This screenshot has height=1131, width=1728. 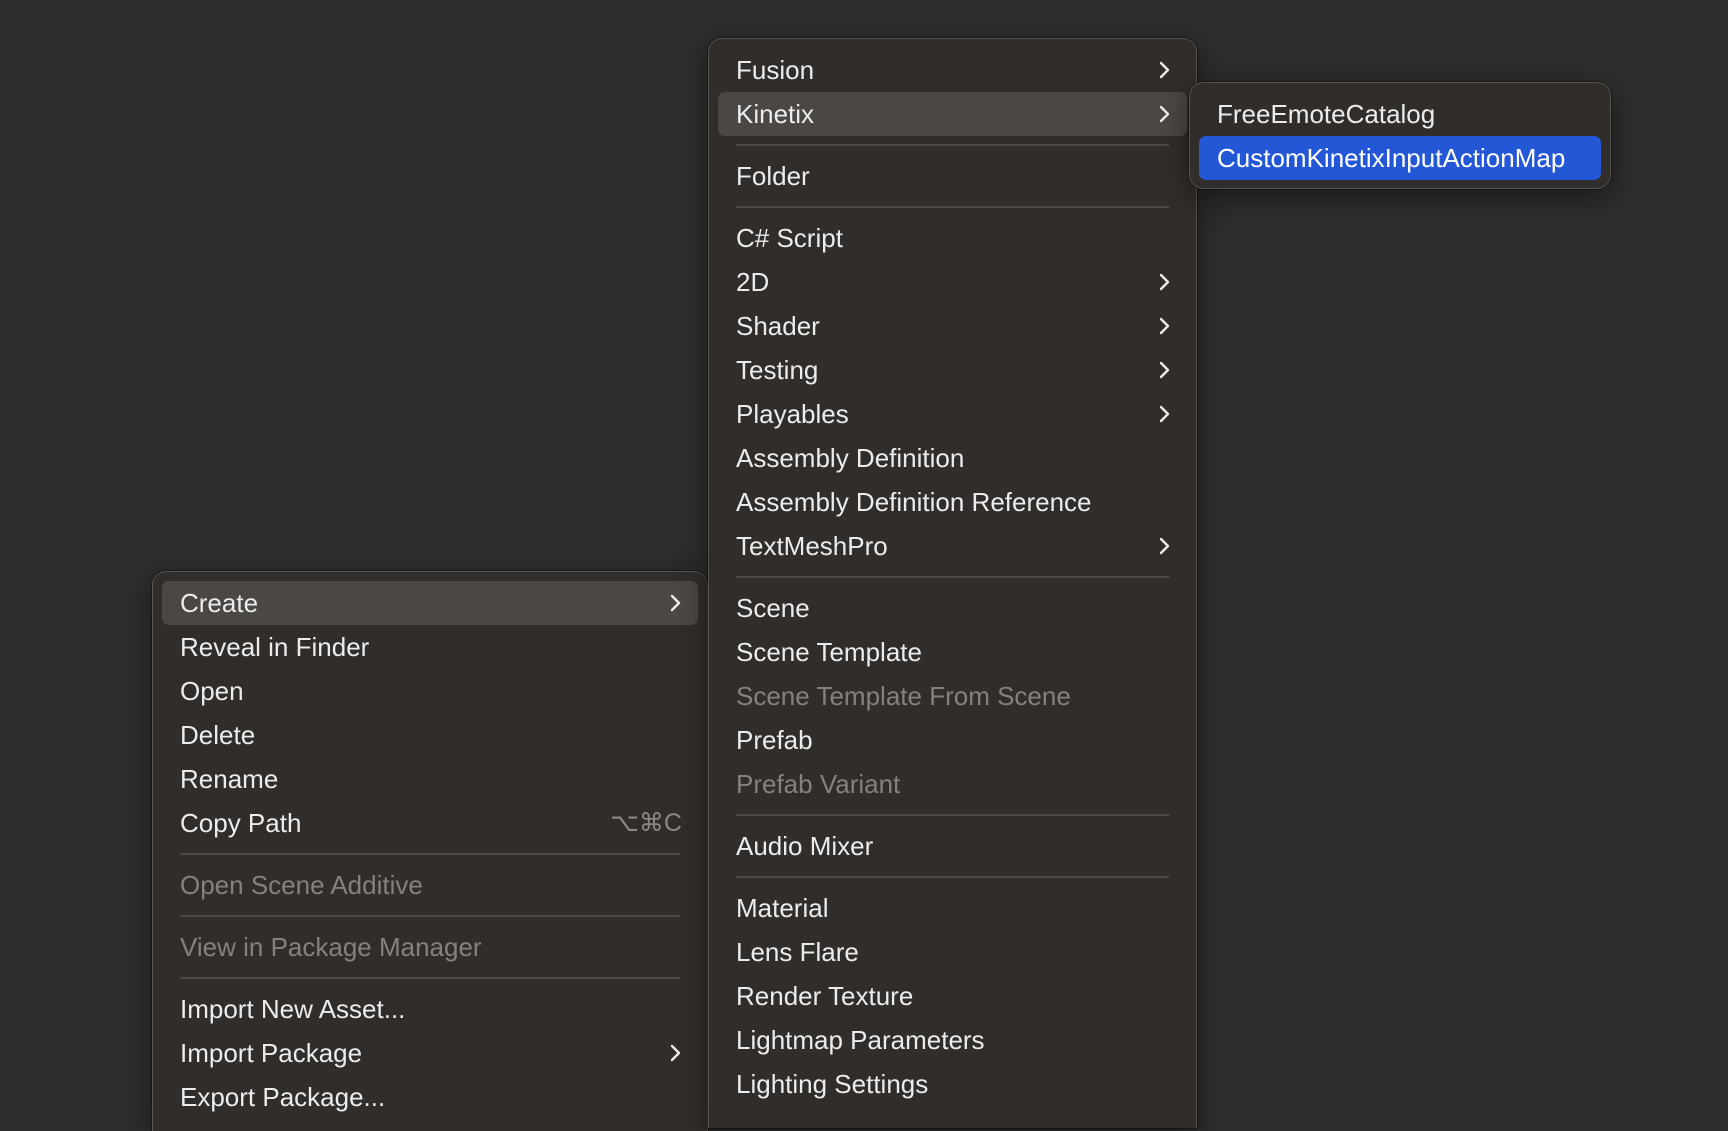 I want to click on menu-item-fusion: Fusion, so click(x=952, y=70).